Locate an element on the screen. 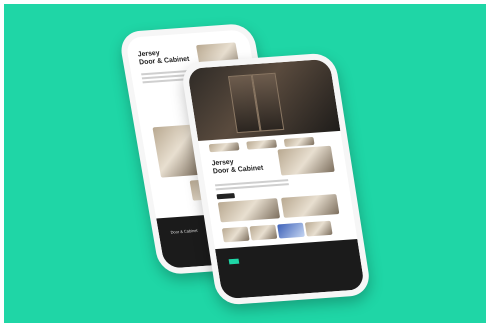  back-footer-text: Door & Cabinet is located at coordinates (184, 231).